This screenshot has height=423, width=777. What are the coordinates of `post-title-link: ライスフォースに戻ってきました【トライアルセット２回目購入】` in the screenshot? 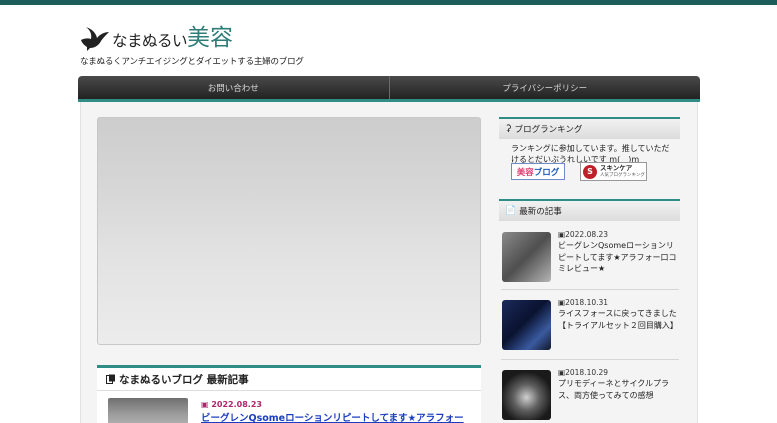 It's located at (619, 319).